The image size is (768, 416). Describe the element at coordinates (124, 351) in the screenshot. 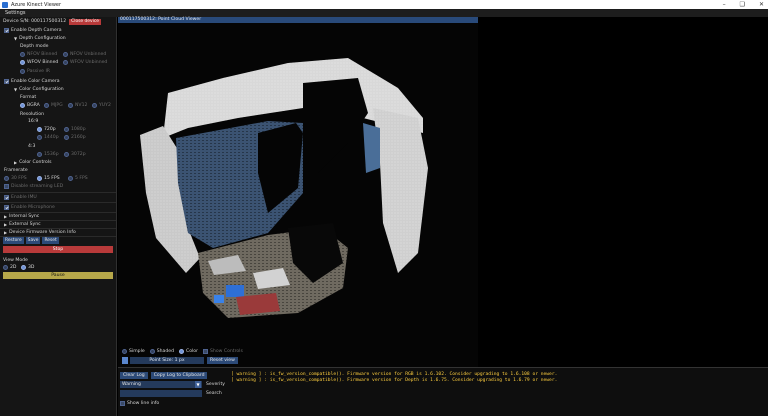

I see `render-mode-simple-radio` at that location.